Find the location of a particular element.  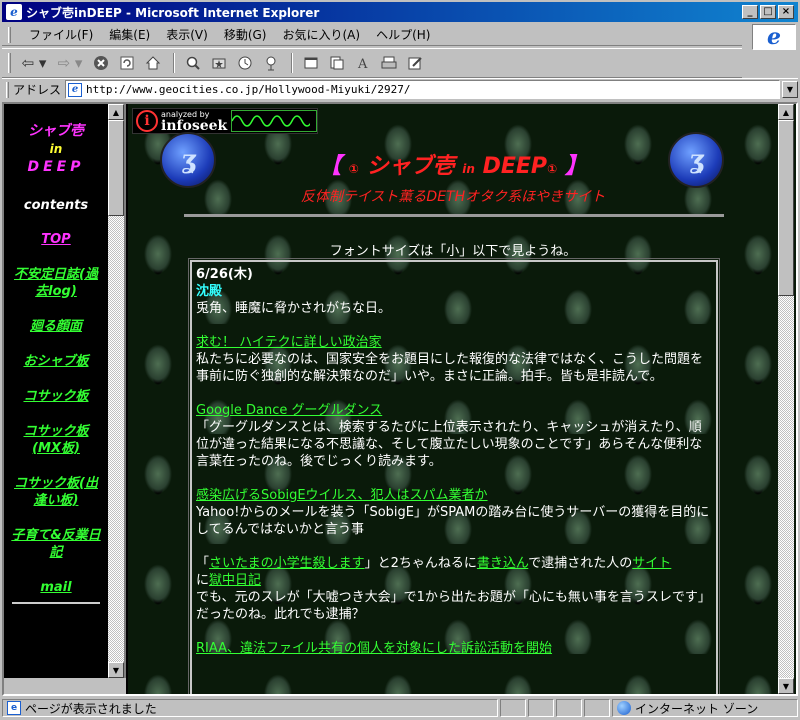

sidebar-item-parenting-diary: 子育て&反業日記 is located at coordinates (56, 544).